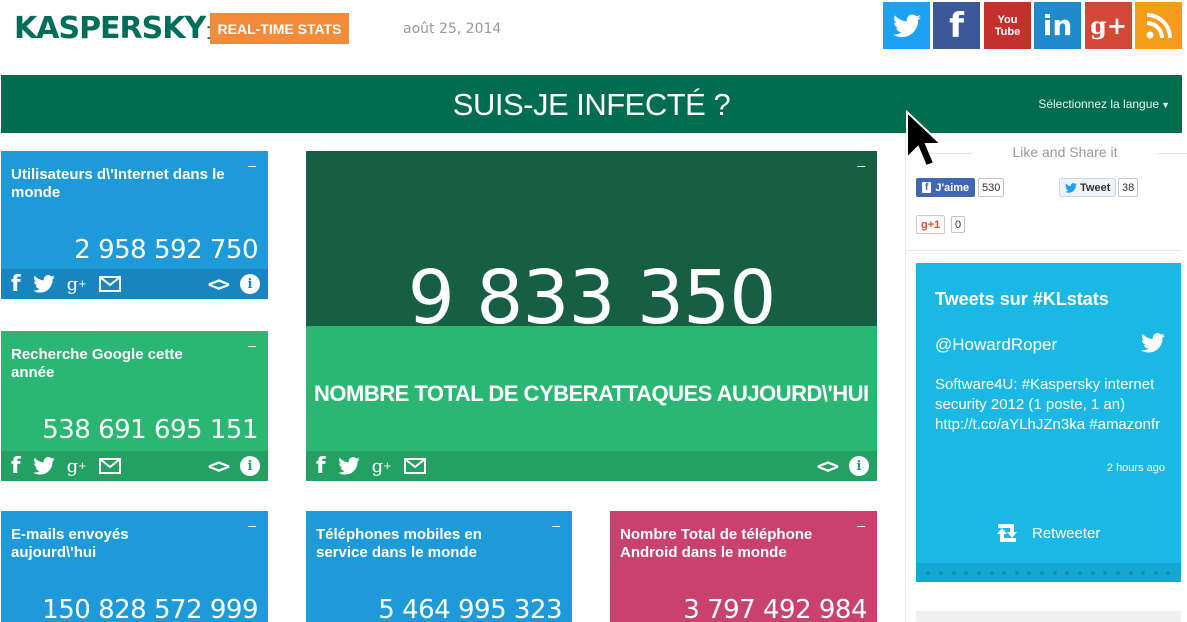  Describe the element at coordinates (118, 183) in the screenshot. I see `tile-title: Utilisateurs d\'Internet dans le monde` at that location.